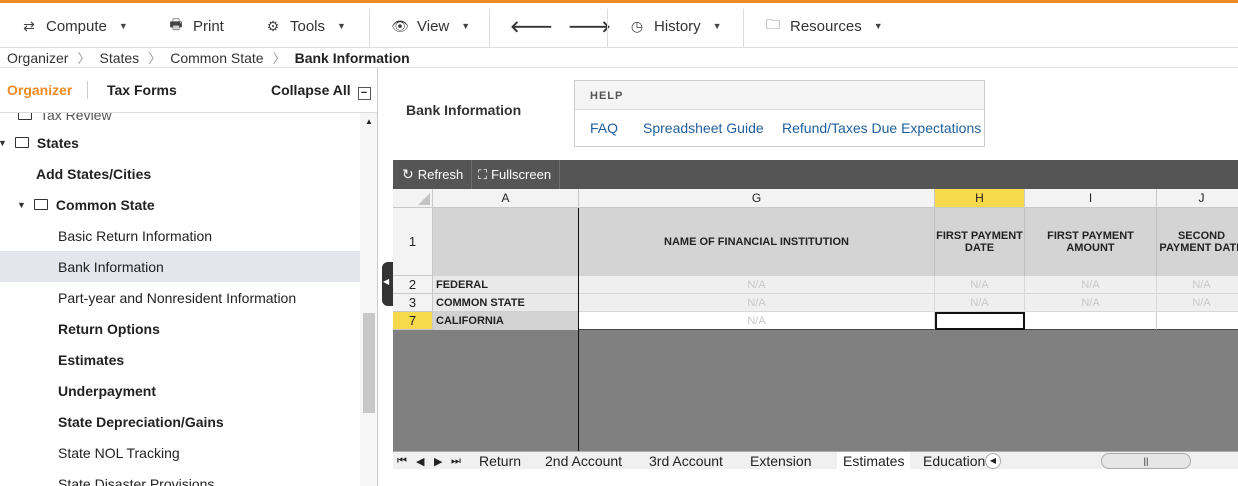 This screenshot has height=486, width=1238. I want to click on column-header-i: I, so click(1091, 198).